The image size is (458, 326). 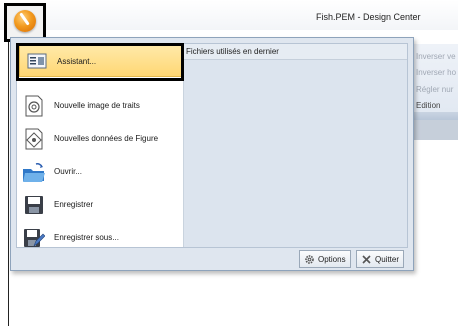 I want to click on quit-button: Quitter, so click(x=380, y=259).